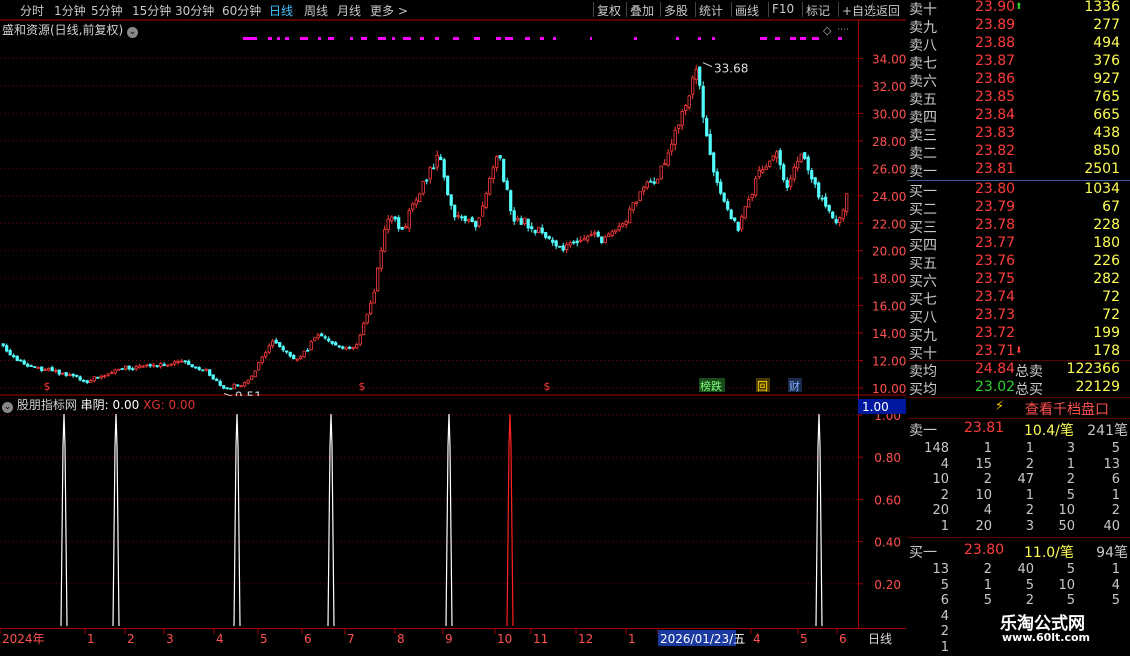 Image resolution: width=1130 pixels, height=656 pixels. Describe the element at coordinates (1106, 133) in the screenshot. I see `level-volume: 438` at that location.